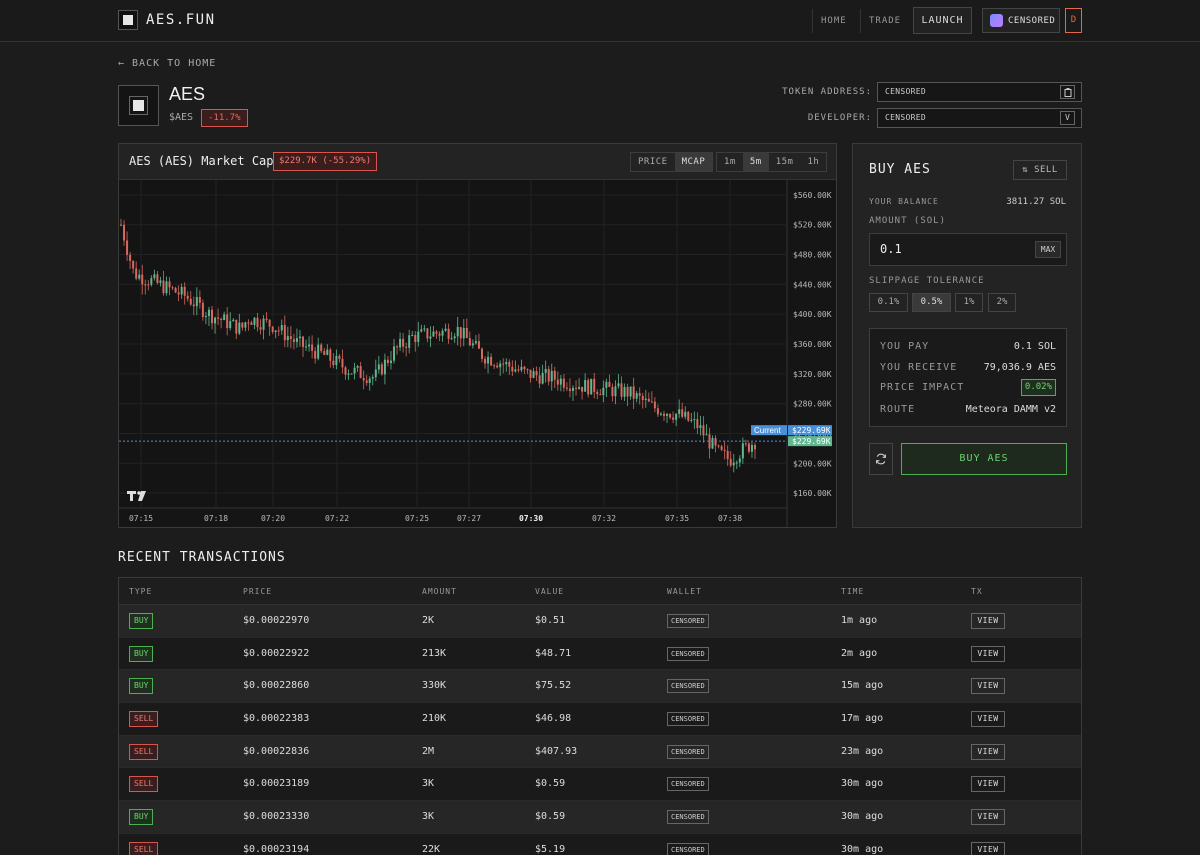 This screenshot has height=855, width=1200. What do you see at coordinates (141, 653) in the screenshot?
I see `tx-type-badge: BUY` at bounding box center [141, 653].